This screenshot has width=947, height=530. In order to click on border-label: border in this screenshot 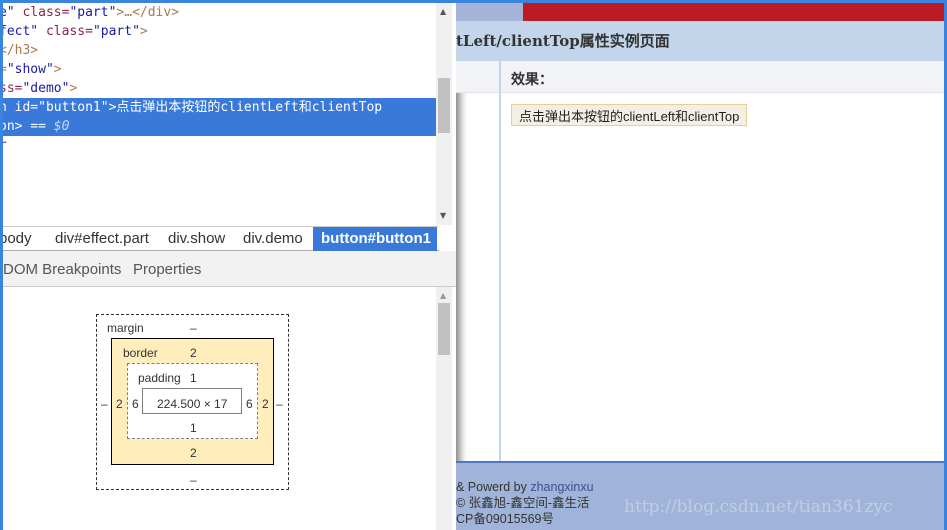, I will do `click(140, 353)`.